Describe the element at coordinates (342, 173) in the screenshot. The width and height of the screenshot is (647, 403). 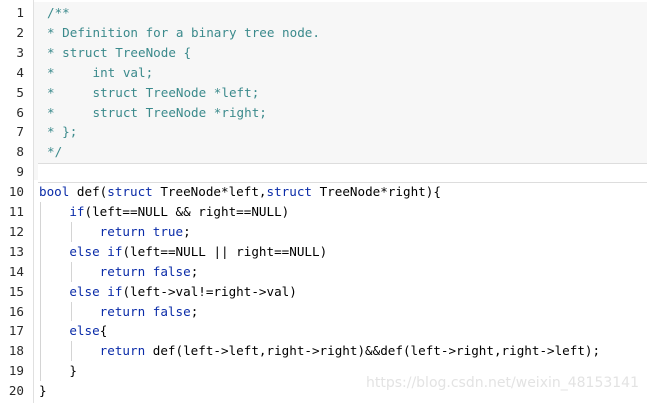
I see `blank-line-highlight` at that location.